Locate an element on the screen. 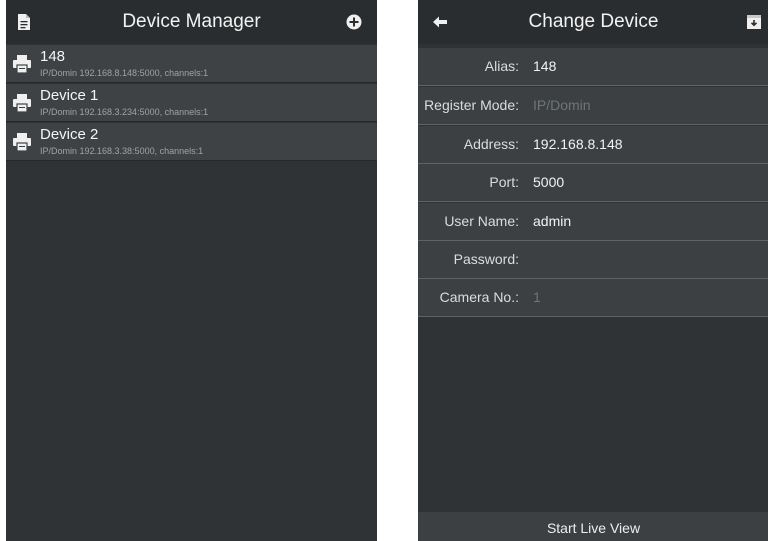 The image size is (768, 541). password-label: Password: is located at coordinates (486, 259).